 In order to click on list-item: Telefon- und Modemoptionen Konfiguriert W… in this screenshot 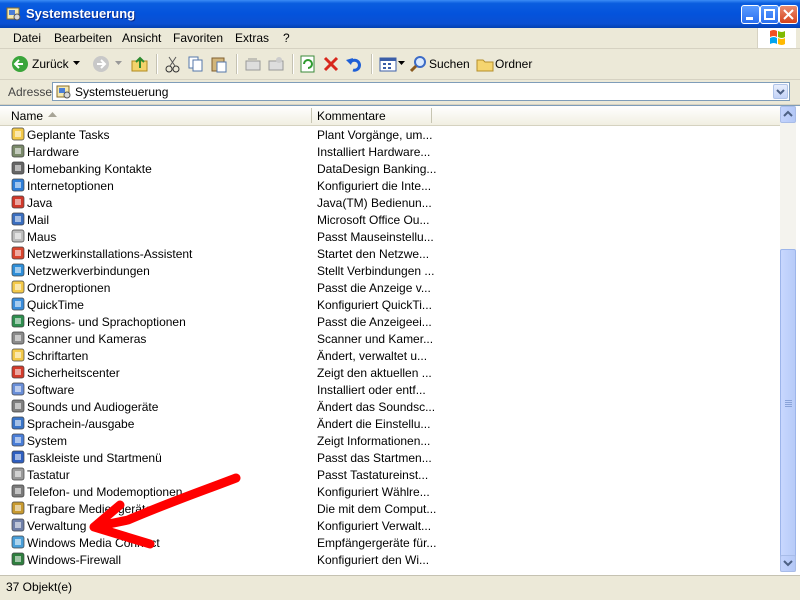, I will do `click(390, 491)`.